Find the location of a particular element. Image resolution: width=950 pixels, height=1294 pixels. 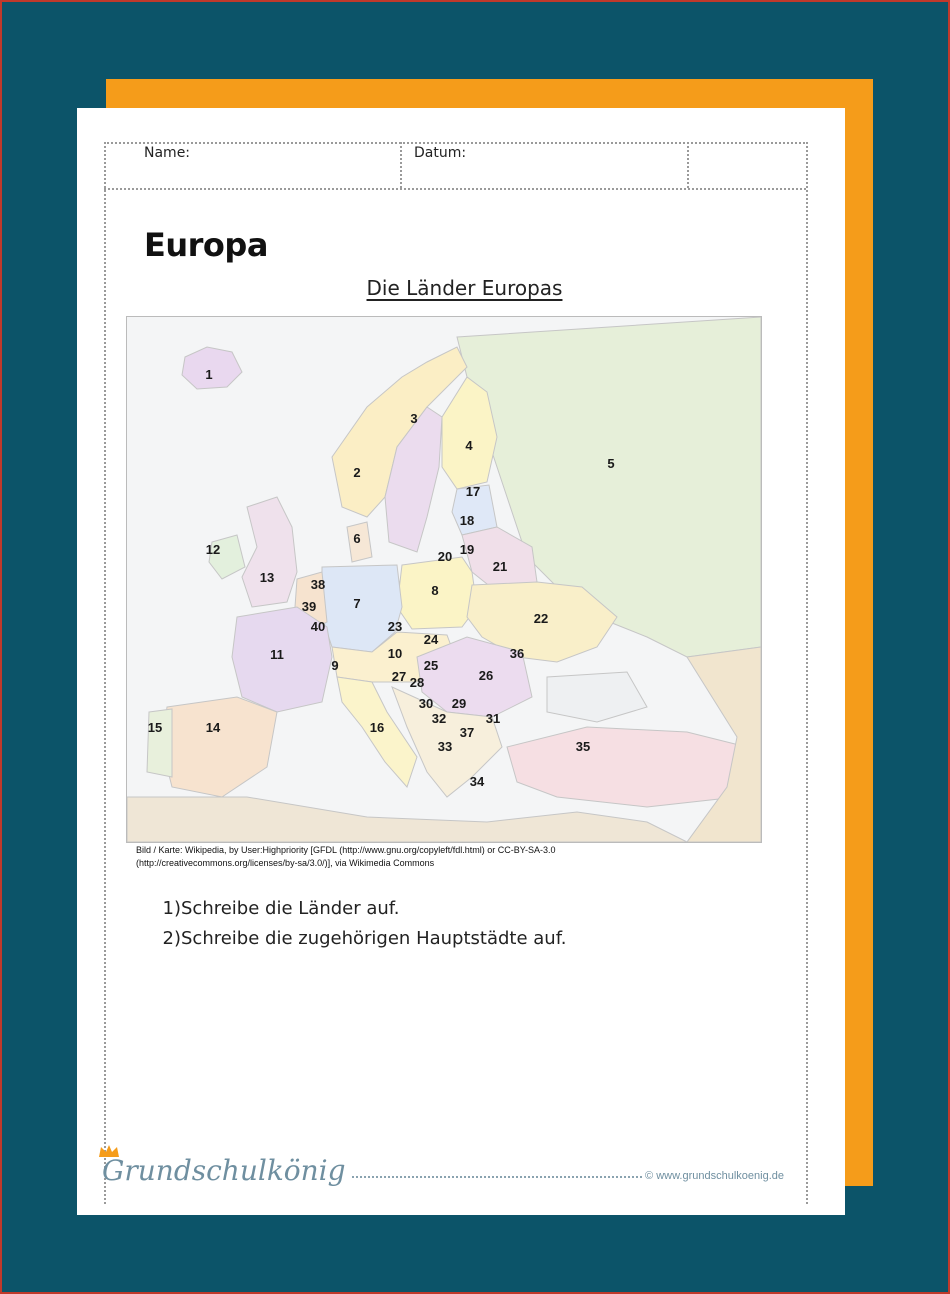

map-country-number: 5 is located at coordinates (610, 463).